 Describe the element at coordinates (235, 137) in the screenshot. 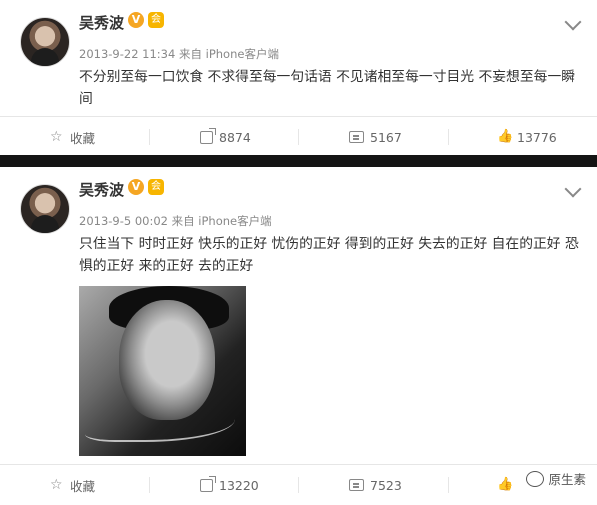

I see `repost-count: 8874` at that location.